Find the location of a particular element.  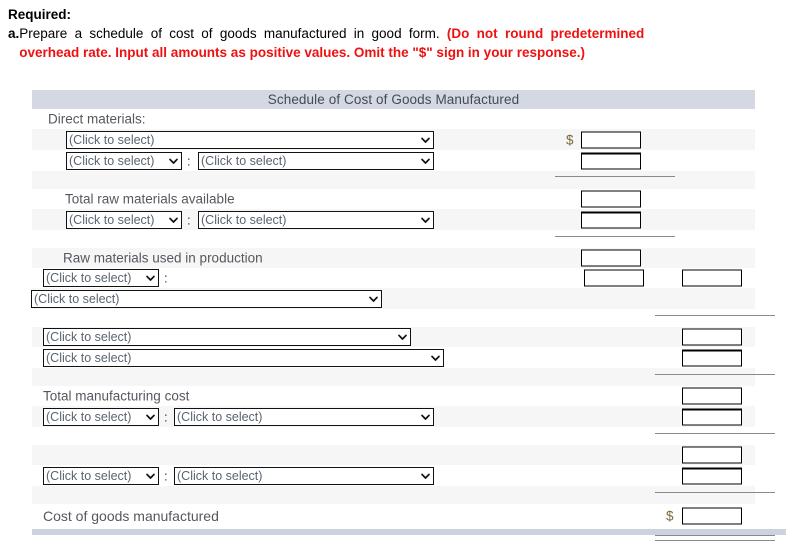

row-beginning-wip: (Click to select) is located at coordinates (393, 416).